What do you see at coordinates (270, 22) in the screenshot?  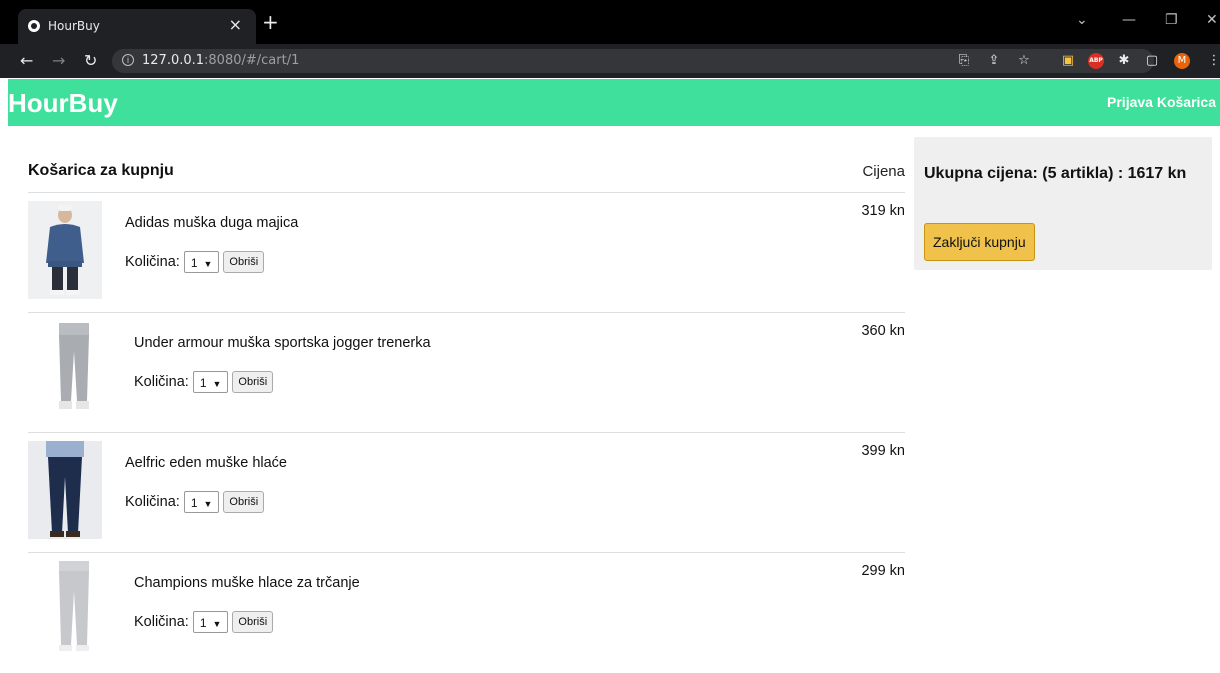 I see `new-tab-icon: +` at bounding box center [270, 22].